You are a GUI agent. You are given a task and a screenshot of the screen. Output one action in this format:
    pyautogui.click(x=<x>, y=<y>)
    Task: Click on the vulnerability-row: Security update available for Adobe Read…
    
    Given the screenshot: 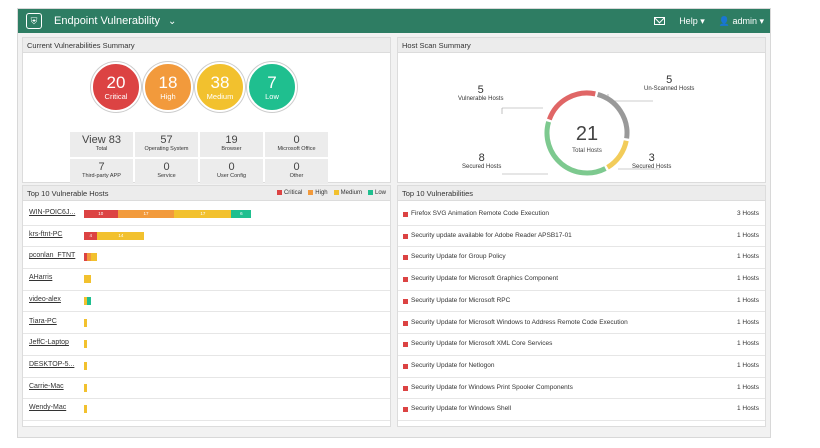 What is the action you would take?
    pyautogui.click(x=581, y=237)
    